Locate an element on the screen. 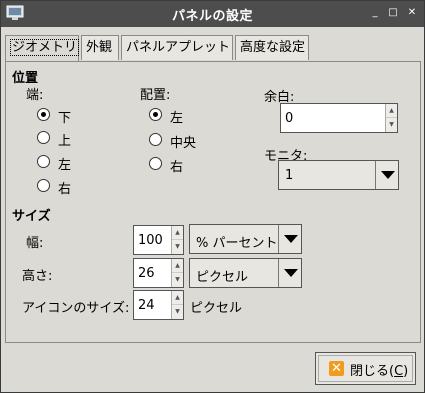  monitor-combo: 1 is located at coordinates (338, 175).